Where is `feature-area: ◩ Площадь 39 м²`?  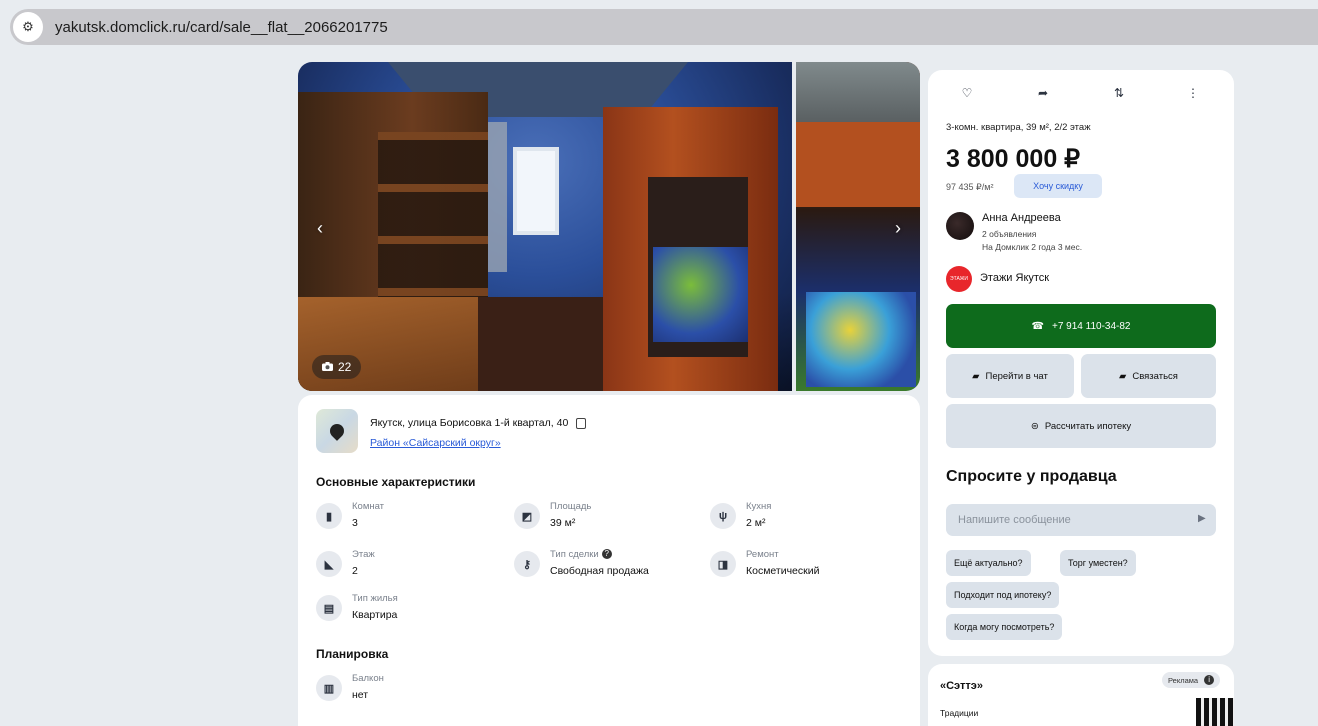 feature-area: ◩ Площадь 39 м² is located at coordinates (609, 518).